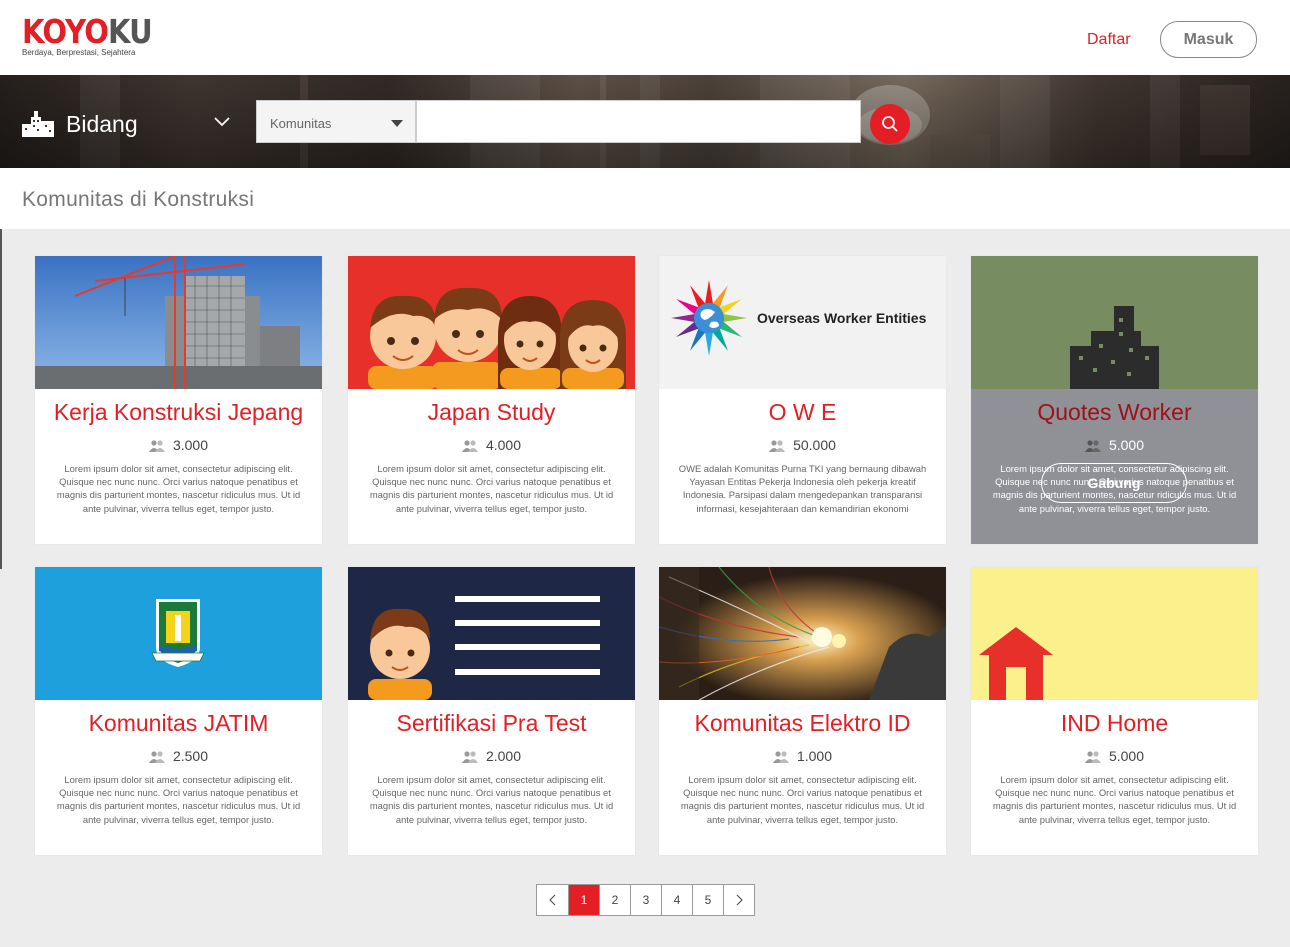 This screenshot has height=947, width=1290. I want to click on search-icon, so click(890, 124).